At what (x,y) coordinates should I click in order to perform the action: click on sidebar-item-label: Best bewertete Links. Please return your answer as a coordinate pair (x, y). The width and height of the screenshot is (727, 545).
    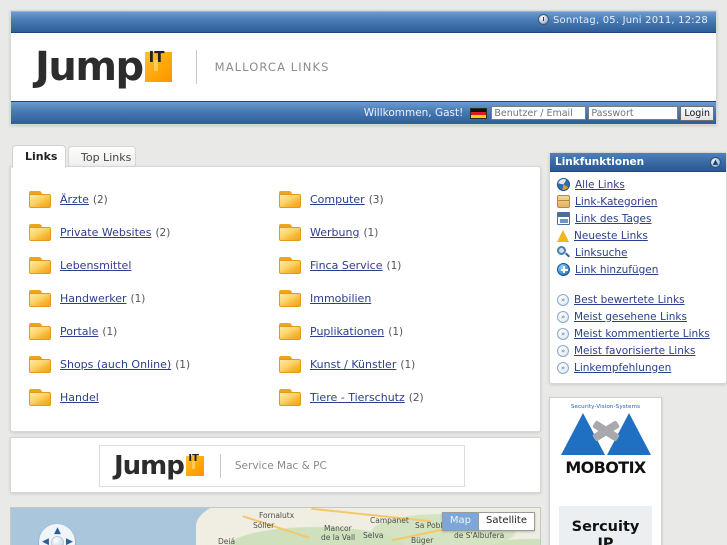
    Looking at the image, I should click on (629, 299).